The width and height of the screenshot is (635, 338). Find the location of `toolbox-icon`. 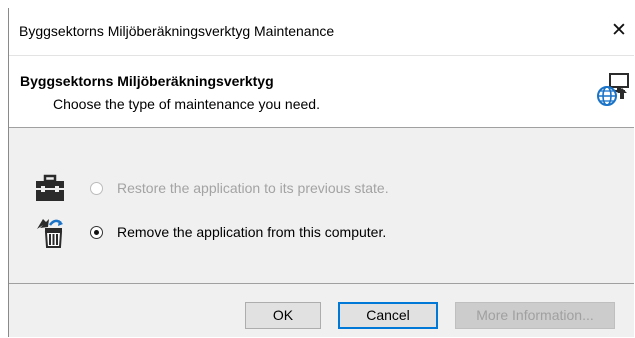

toolbox-icon is located at coordinates (50, 187).